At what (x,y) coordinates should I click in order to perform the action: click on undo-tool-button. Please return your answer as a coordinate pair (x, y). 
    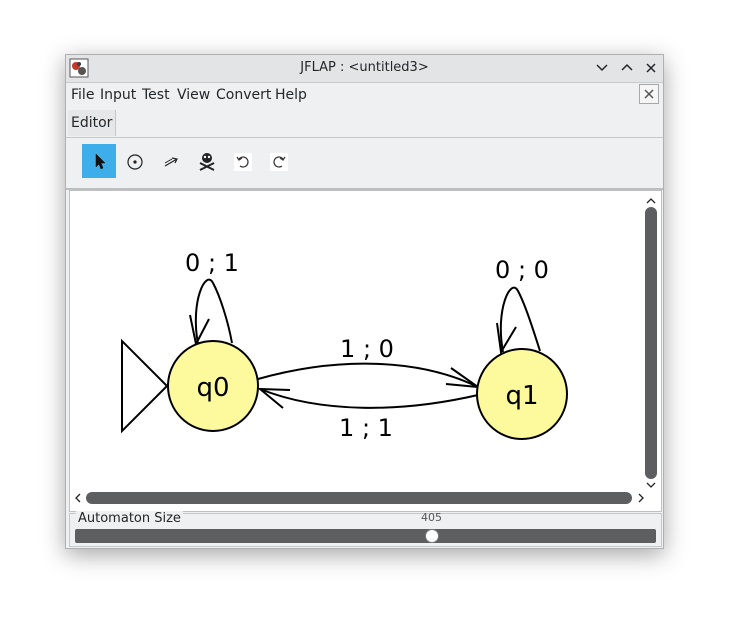
    Looking at the image, I should click on (243, 161).